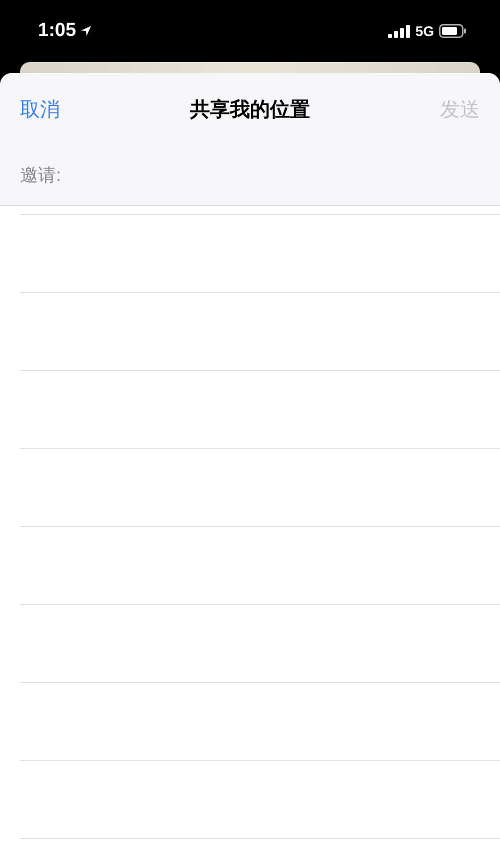 This screenshot has height=865, width=500. Describe the element at coordinates (250, 110) in the screenshot. I see `sheet-title: 共享我的位置` at that location.